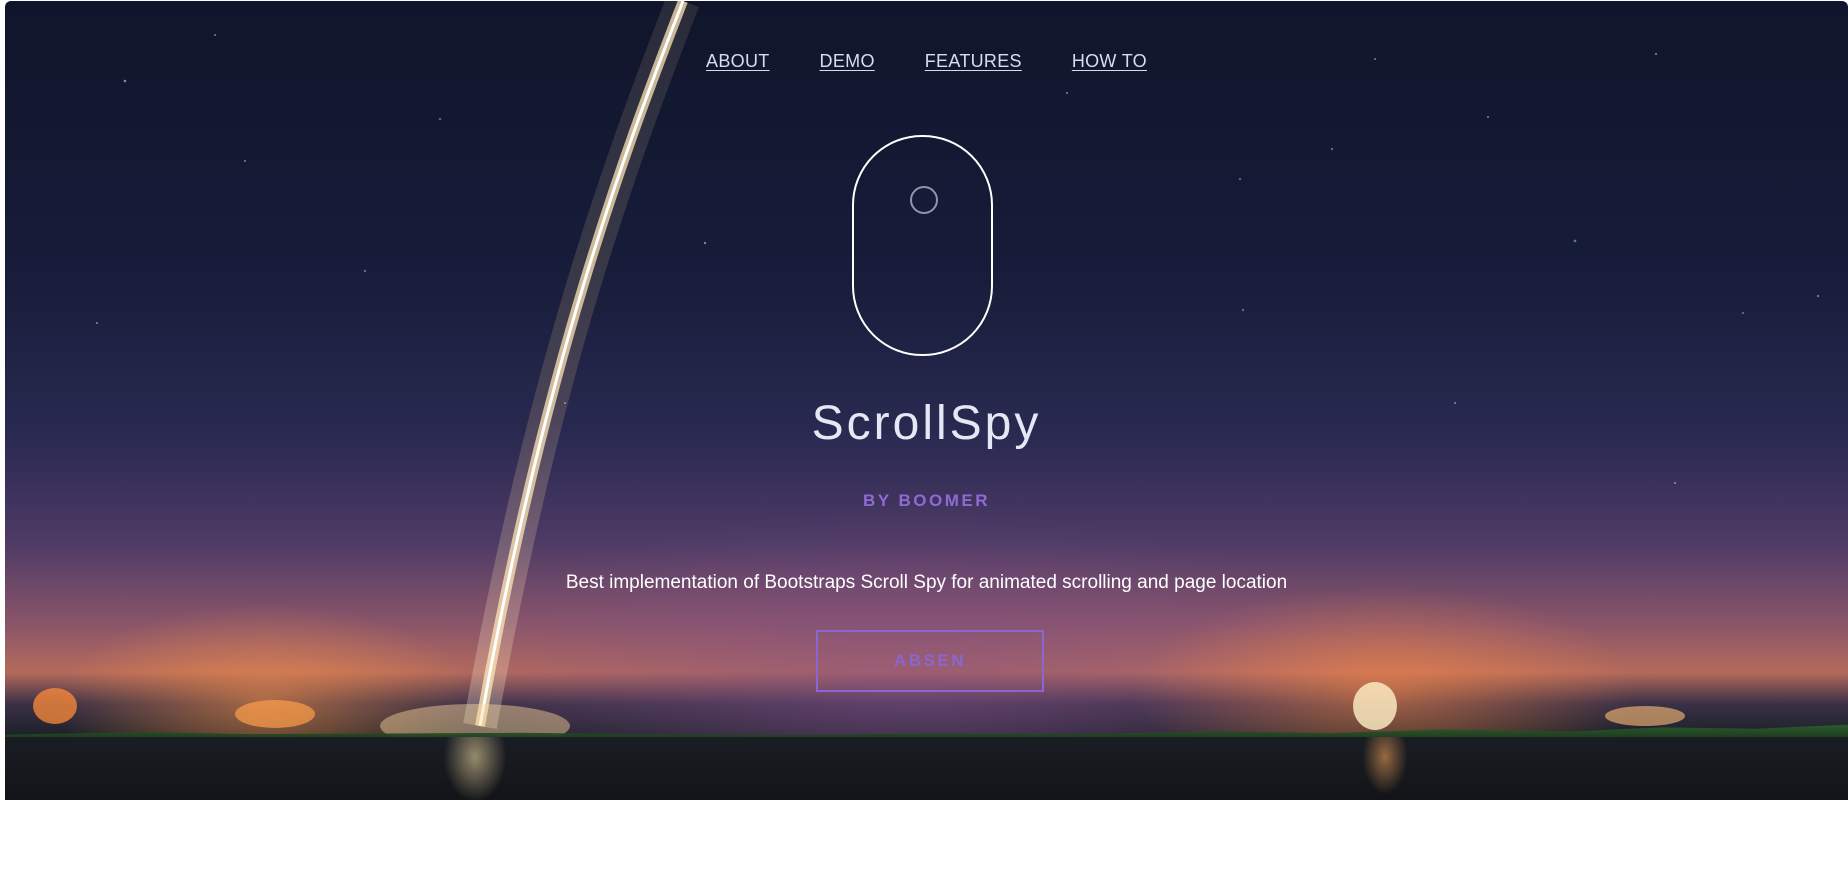 The height and width of the screenshot is (876, 1848). What do you see at coordinates (930, 661) in the screenshot?
I see `absen-button: ABSEN` at bounding box center [930, 661].